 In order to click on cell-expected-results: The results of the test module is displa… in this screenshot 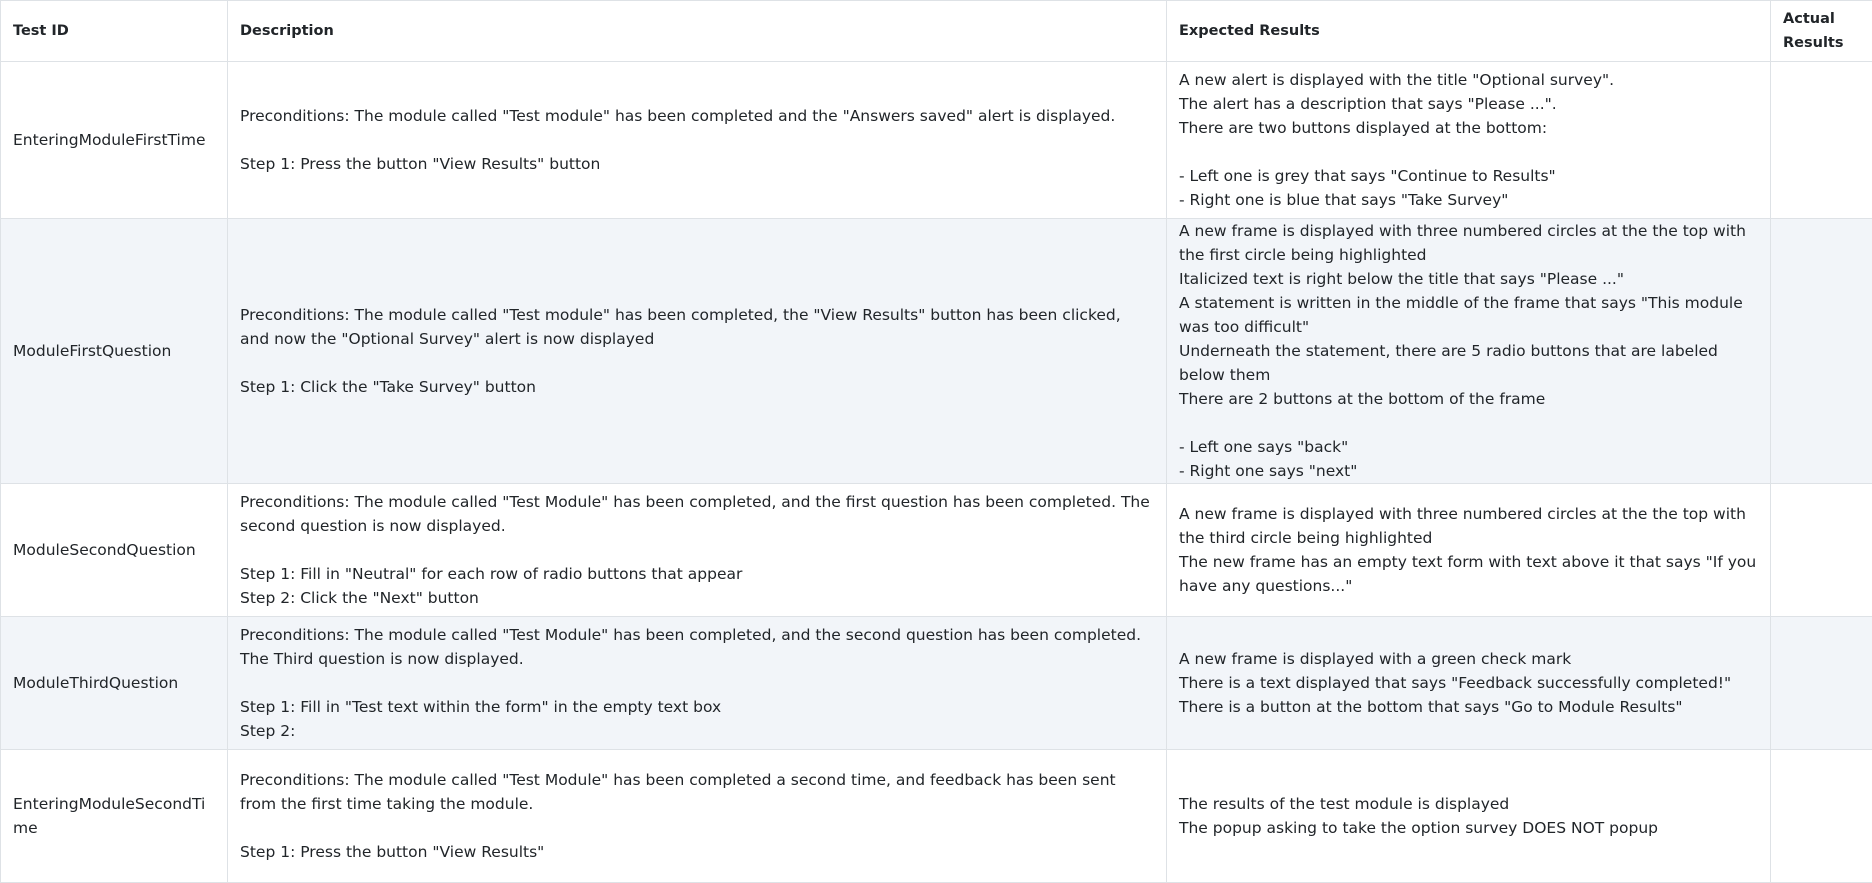, I will do `click(1469, 816)`.